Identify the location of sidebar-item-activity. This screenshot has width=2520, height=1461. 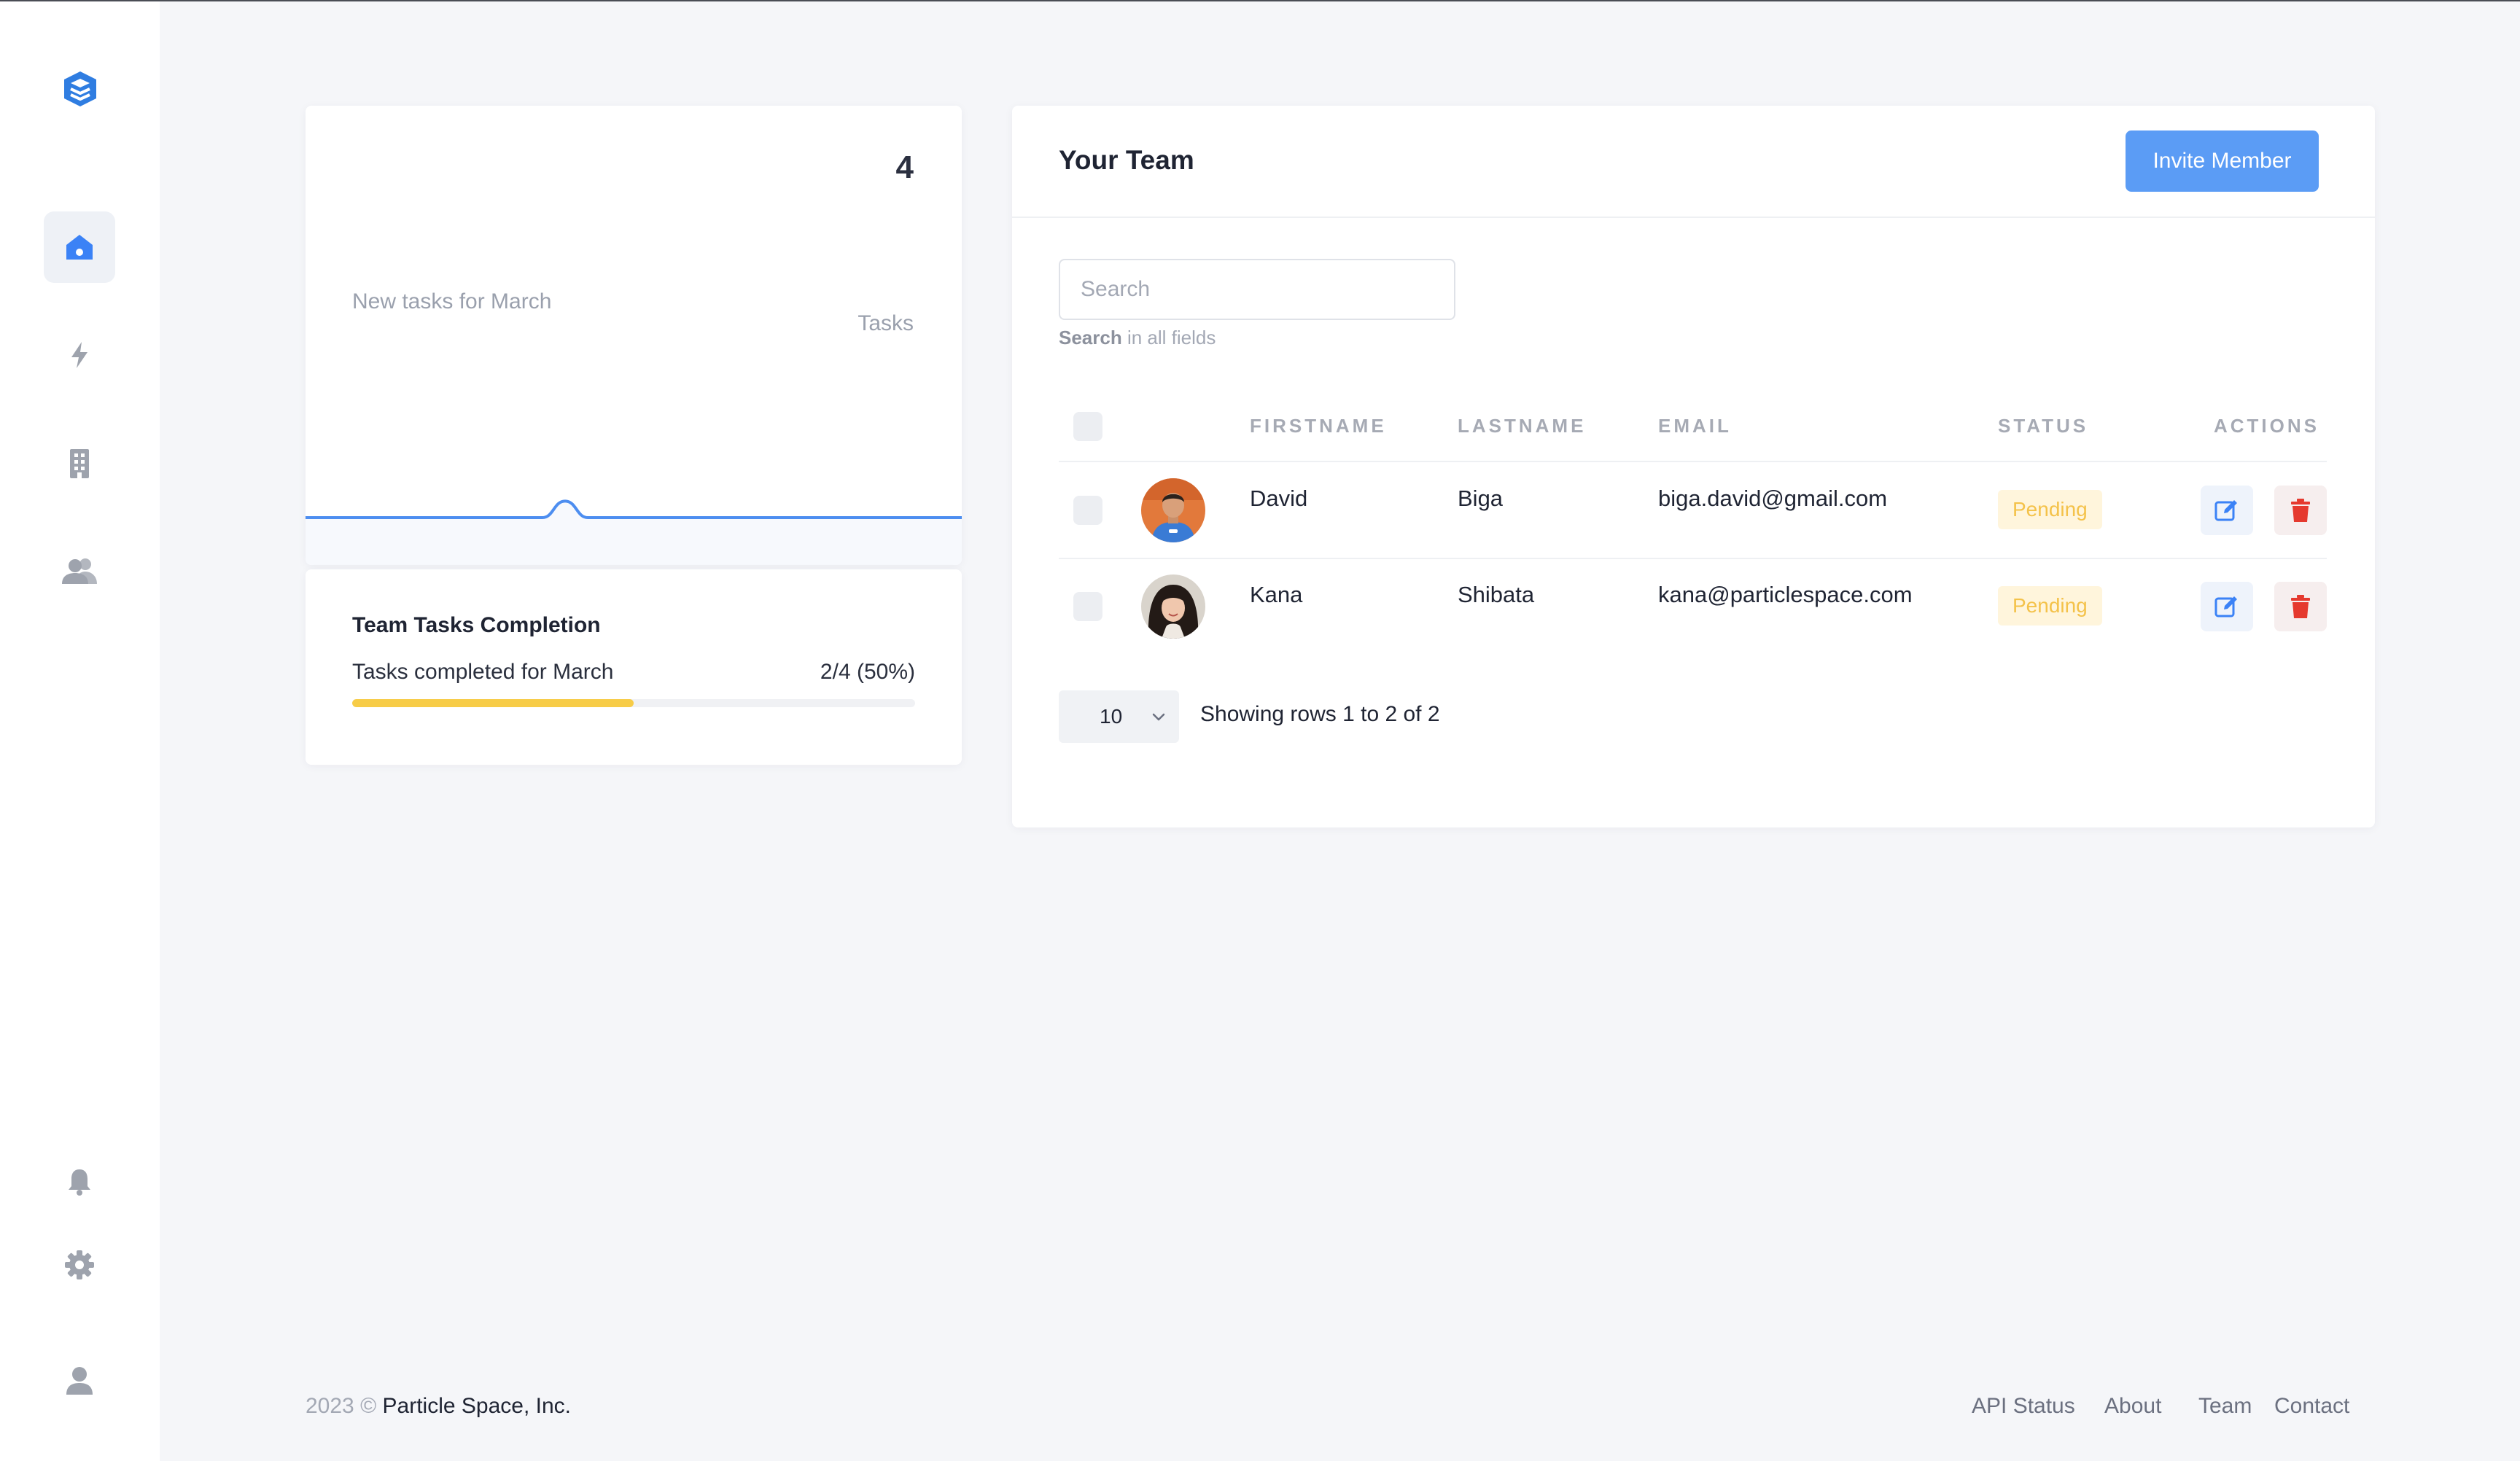
(79, 355).